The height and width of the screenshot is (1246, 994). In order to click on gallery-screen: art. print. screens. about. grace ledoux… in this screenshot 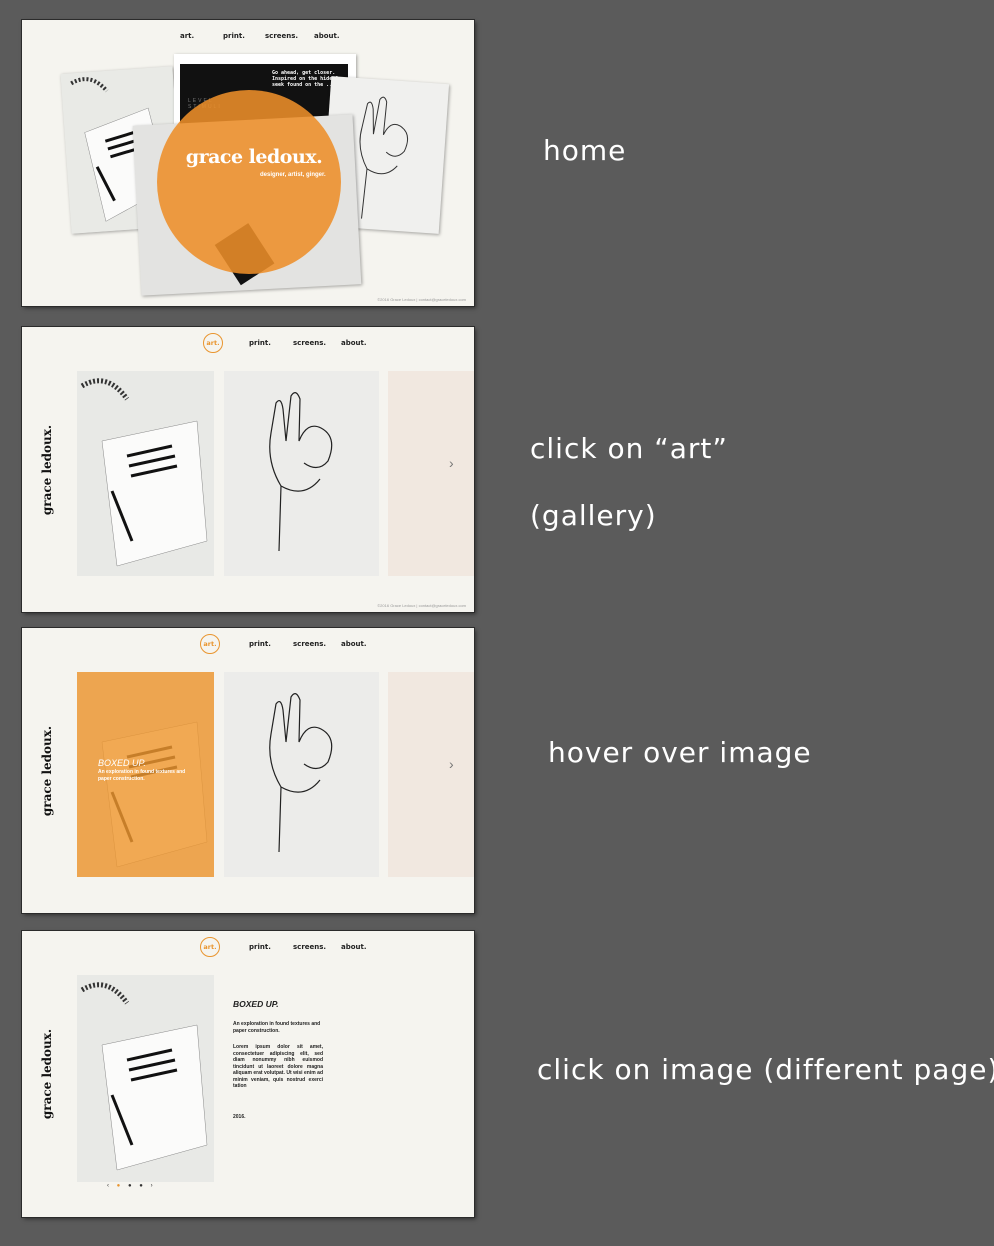, I will do `click(248, 469)`.